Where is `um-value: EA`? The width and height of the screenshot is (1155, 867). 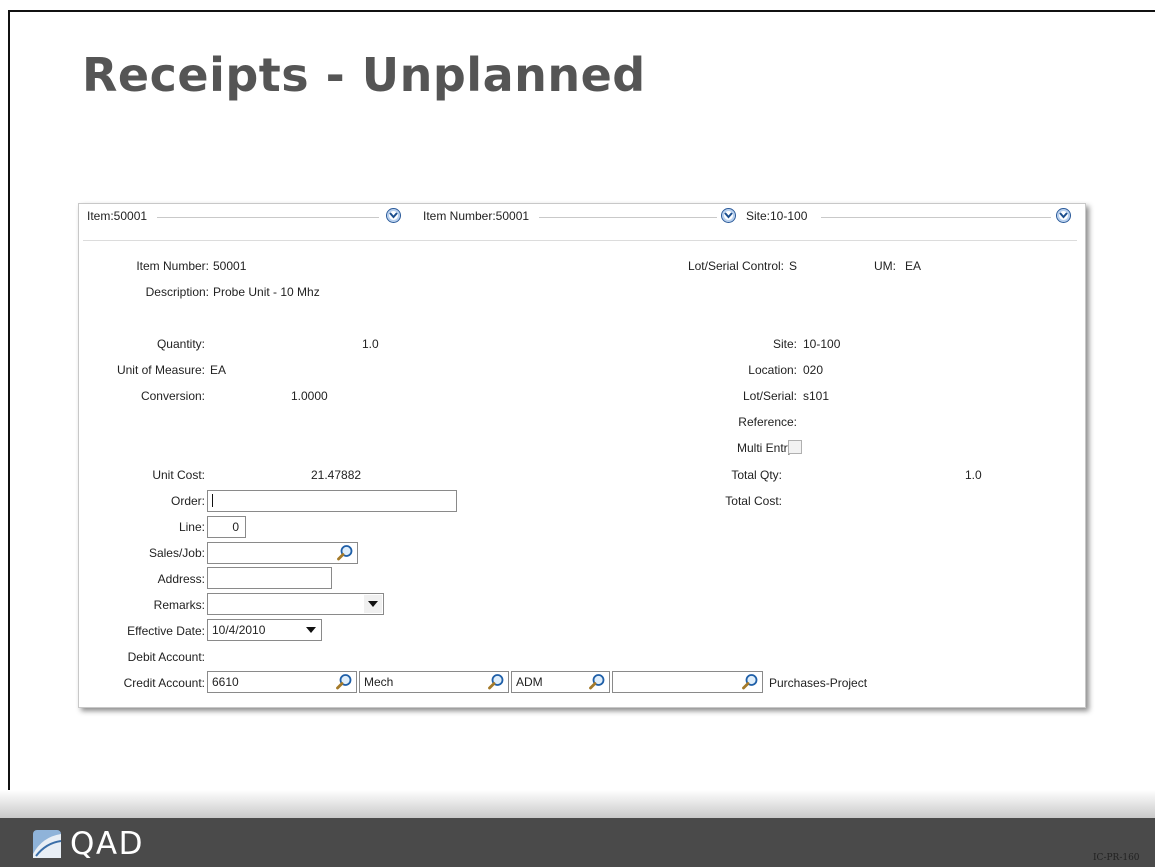
um-value: EA is located at coordinates (913, 266).